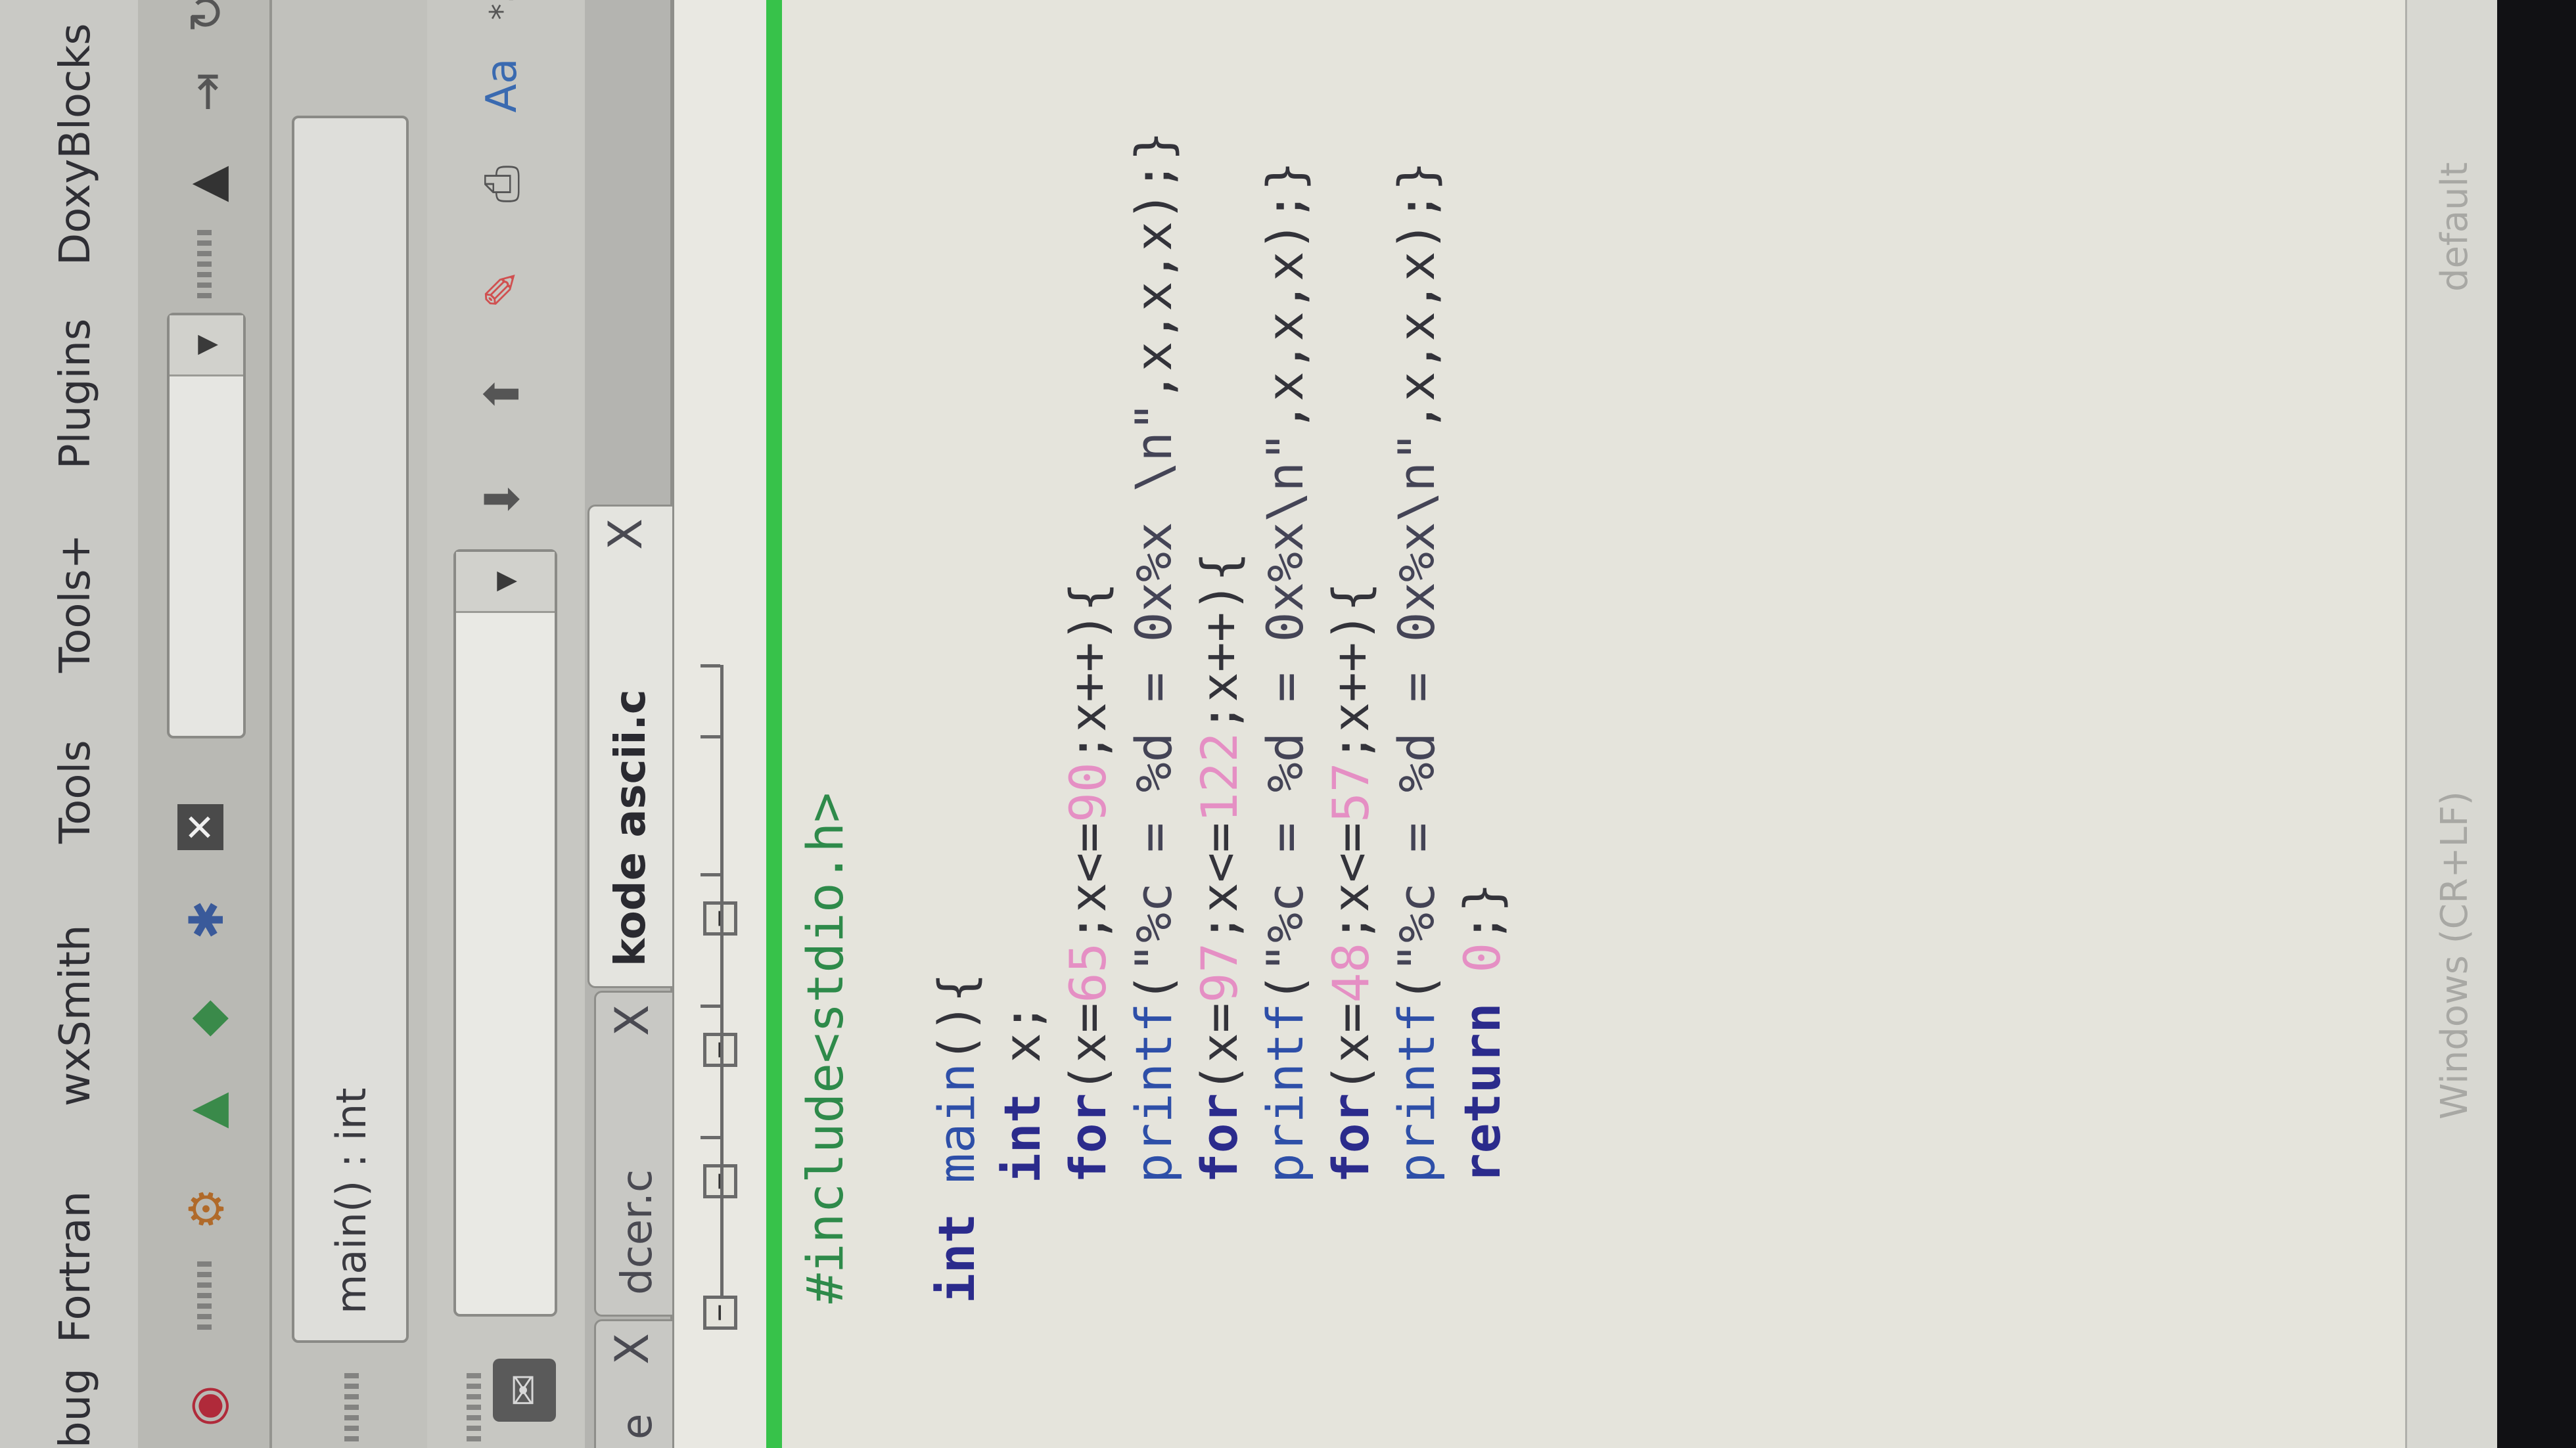 This screenshot has height=1448, width=2576. Describe the element at coordinates (75, 1015) in the screenshot. I see `menu-wxsmith: wxSmith` at that location.